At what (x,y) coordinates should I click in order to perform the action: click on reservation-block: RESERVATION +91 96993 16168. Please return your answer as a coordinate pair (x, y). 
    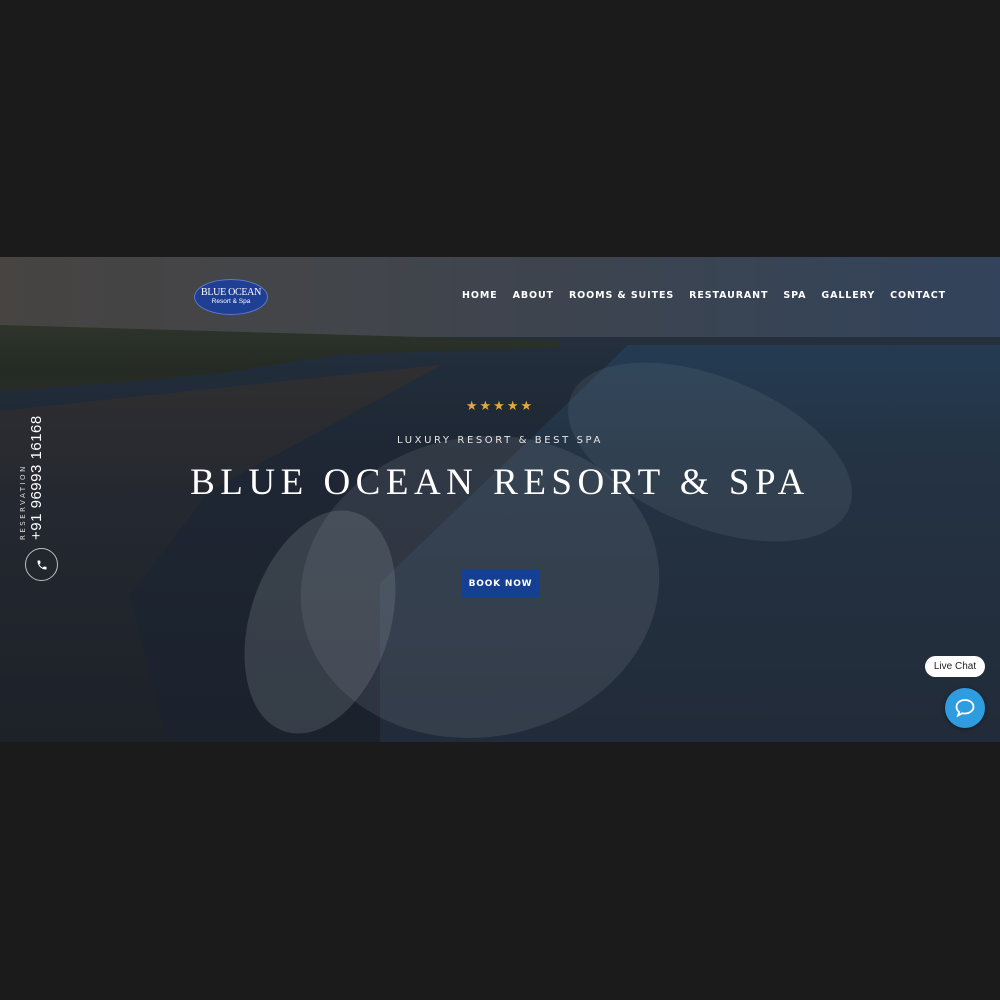
    Looking at the image, I should click on (38, 470).